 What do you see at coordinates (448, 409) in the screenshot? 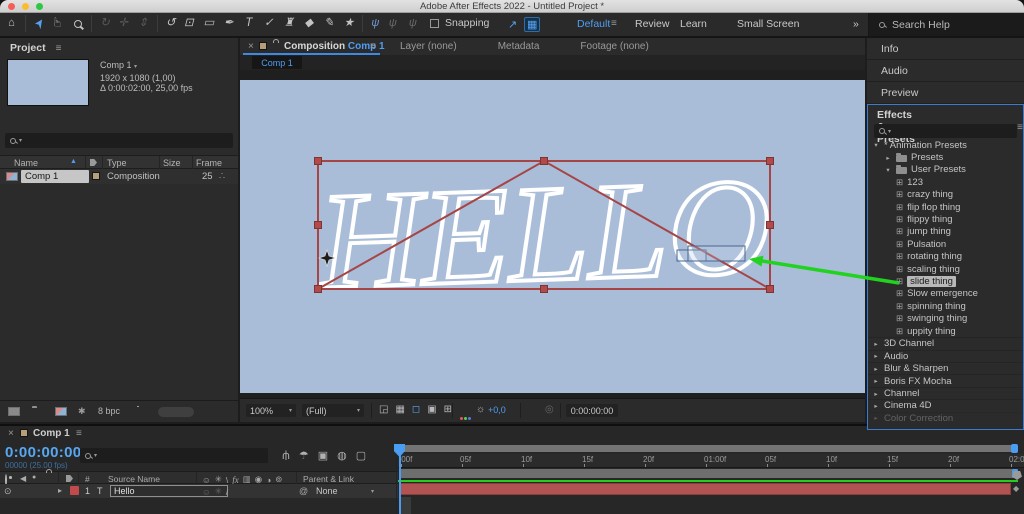
I see `pixel-aspect-correction-icon: ⊞` at bounding box center [448, 409].